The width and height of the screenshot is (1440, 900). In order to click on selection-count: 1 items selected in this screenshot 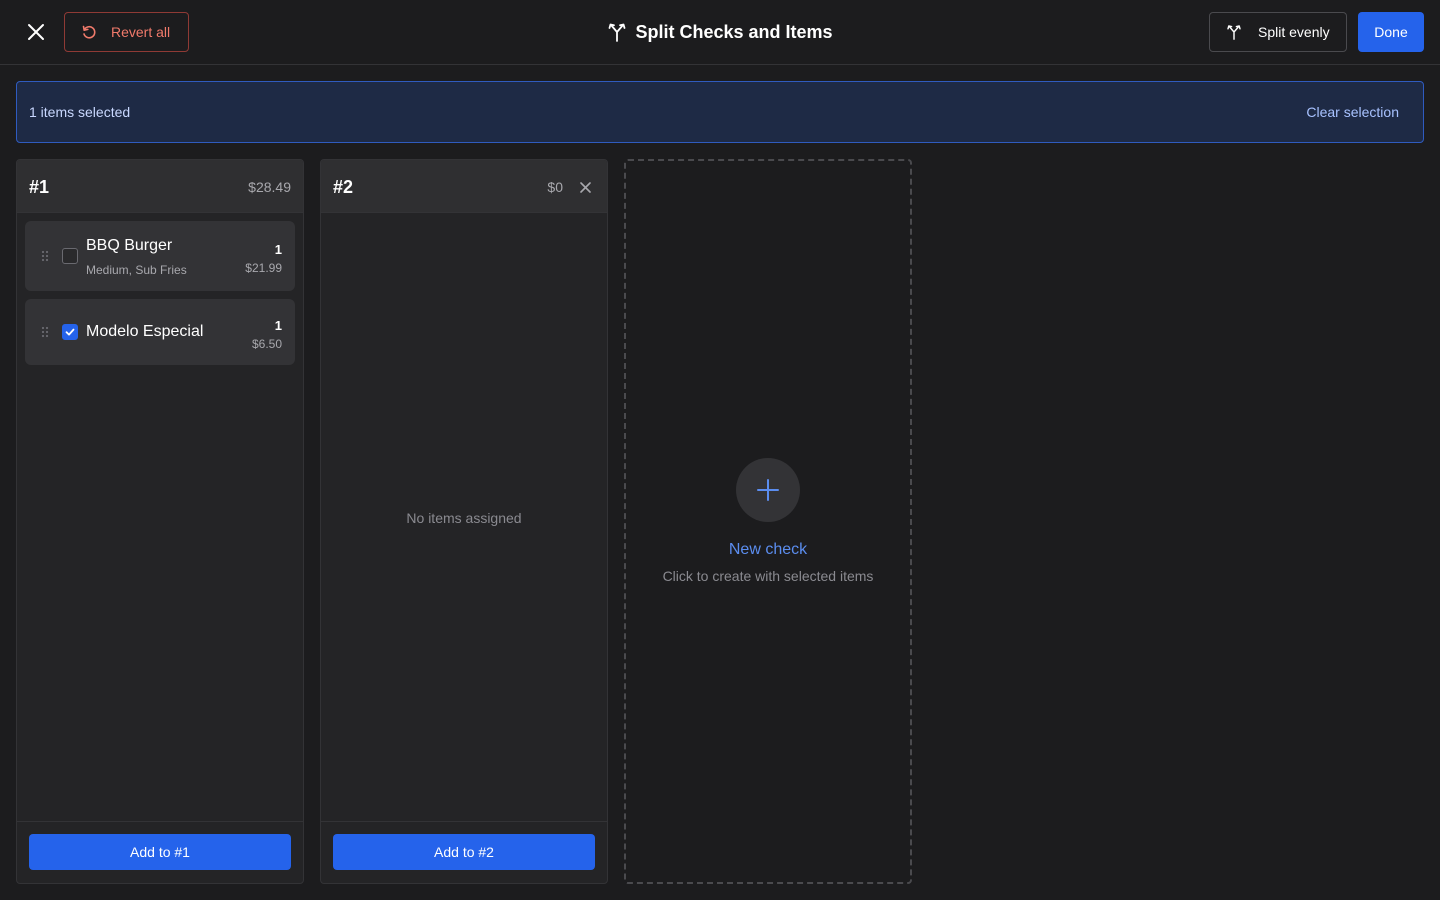, I will do `click(80, 112)`.